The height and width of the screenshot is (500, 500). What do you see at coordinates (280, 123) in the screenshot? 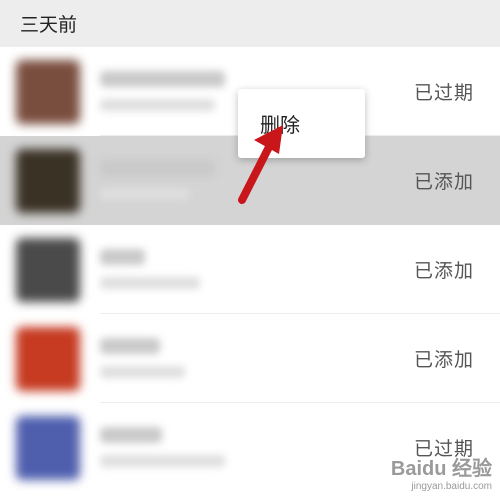
I see `delete-menu-item: 删除` at bounding box center [280, 123].